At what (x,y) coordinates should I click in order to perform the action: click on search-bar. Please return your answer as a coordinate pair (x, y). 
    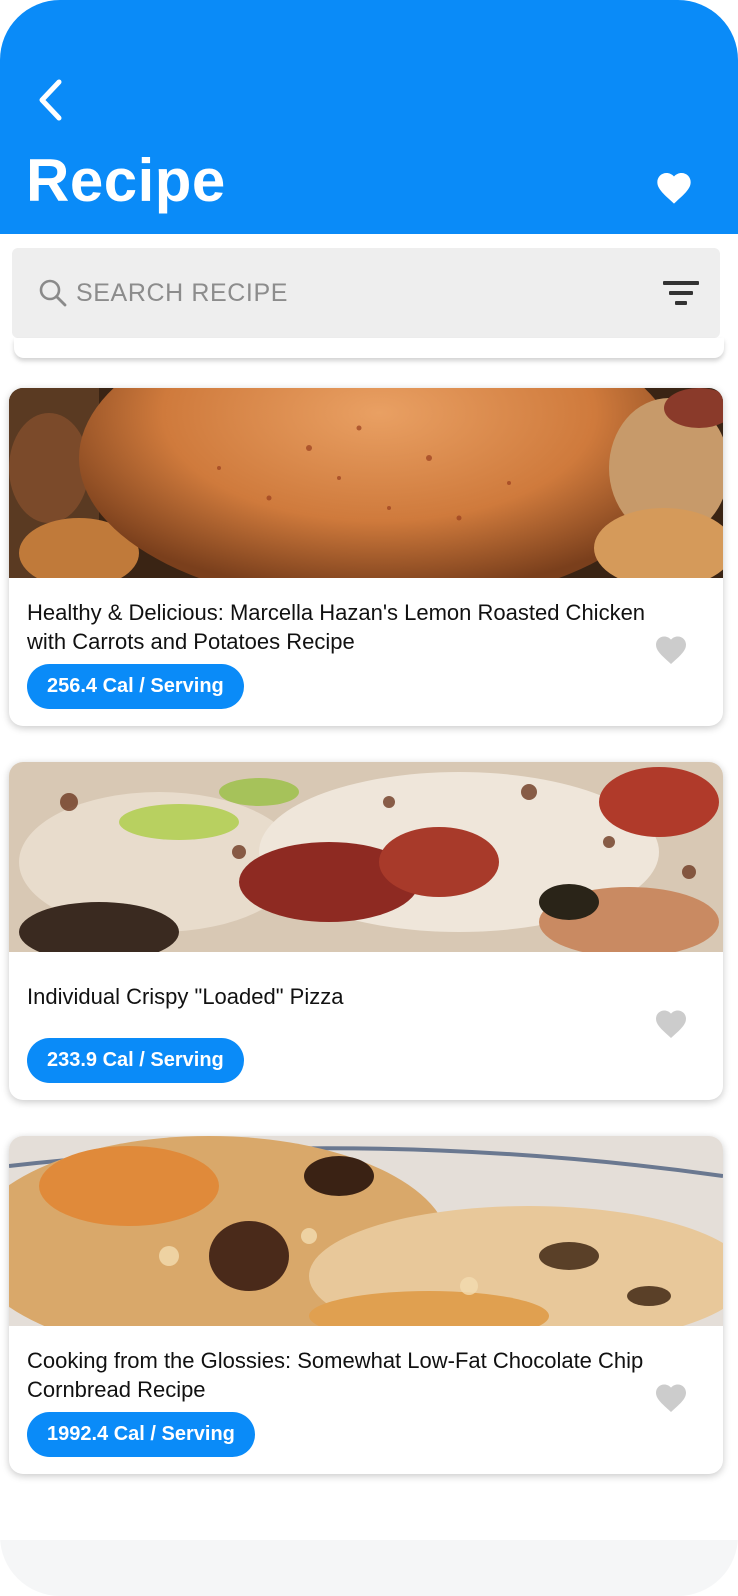
    Looking at the image, I should click on (366, 293).